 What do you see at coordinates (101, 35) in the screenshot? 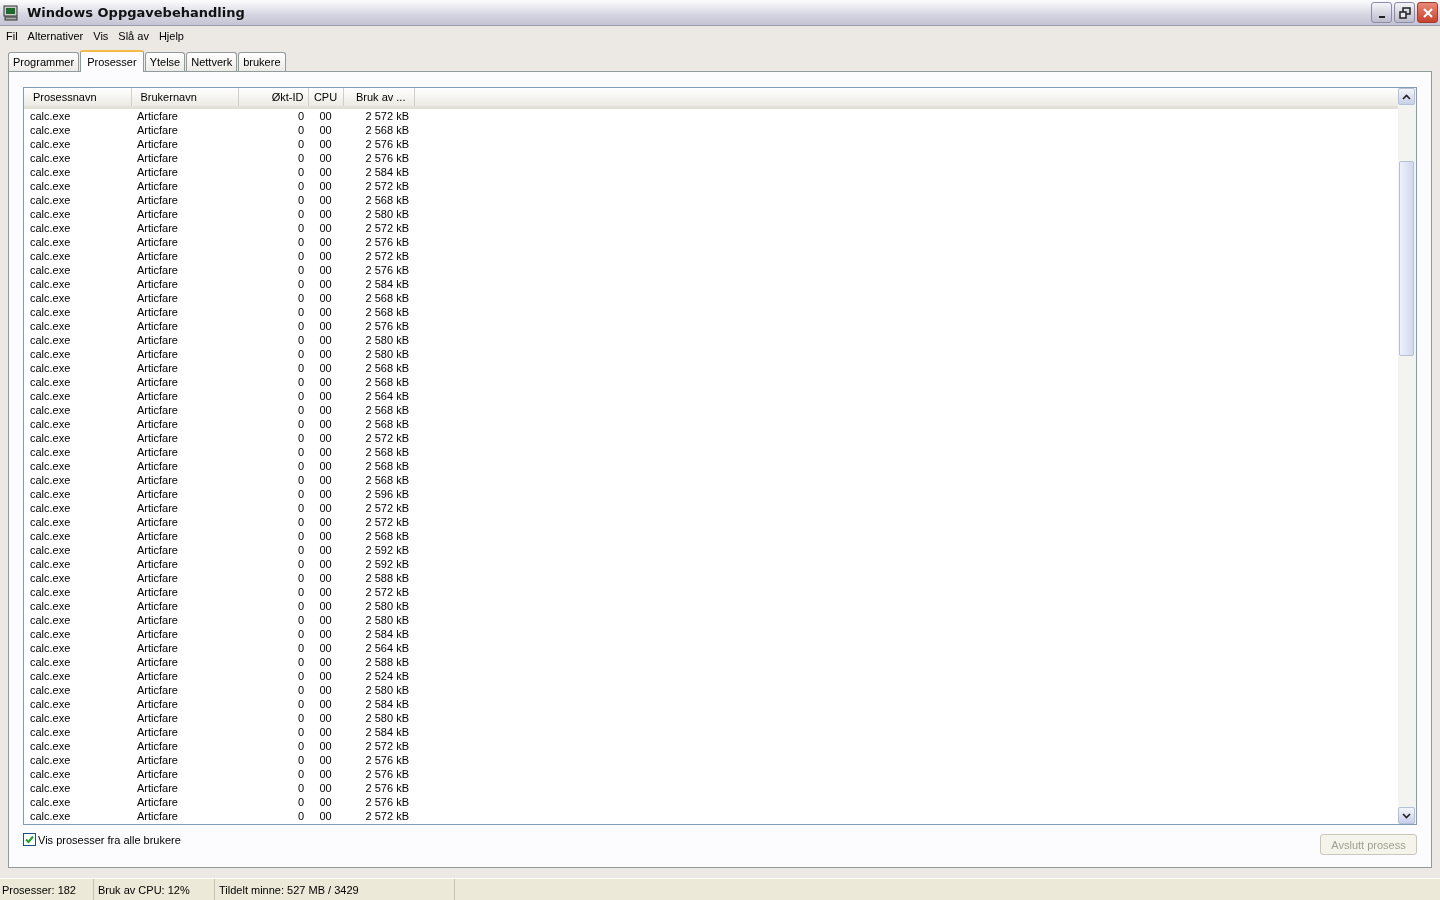
I see `menu-item: Vis` at bounding box center [101, 35].